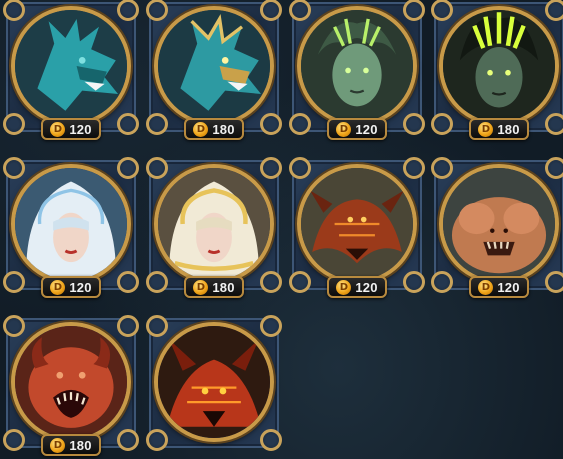  I want to click on skin-tile-fire-demon, so click(214, 387).